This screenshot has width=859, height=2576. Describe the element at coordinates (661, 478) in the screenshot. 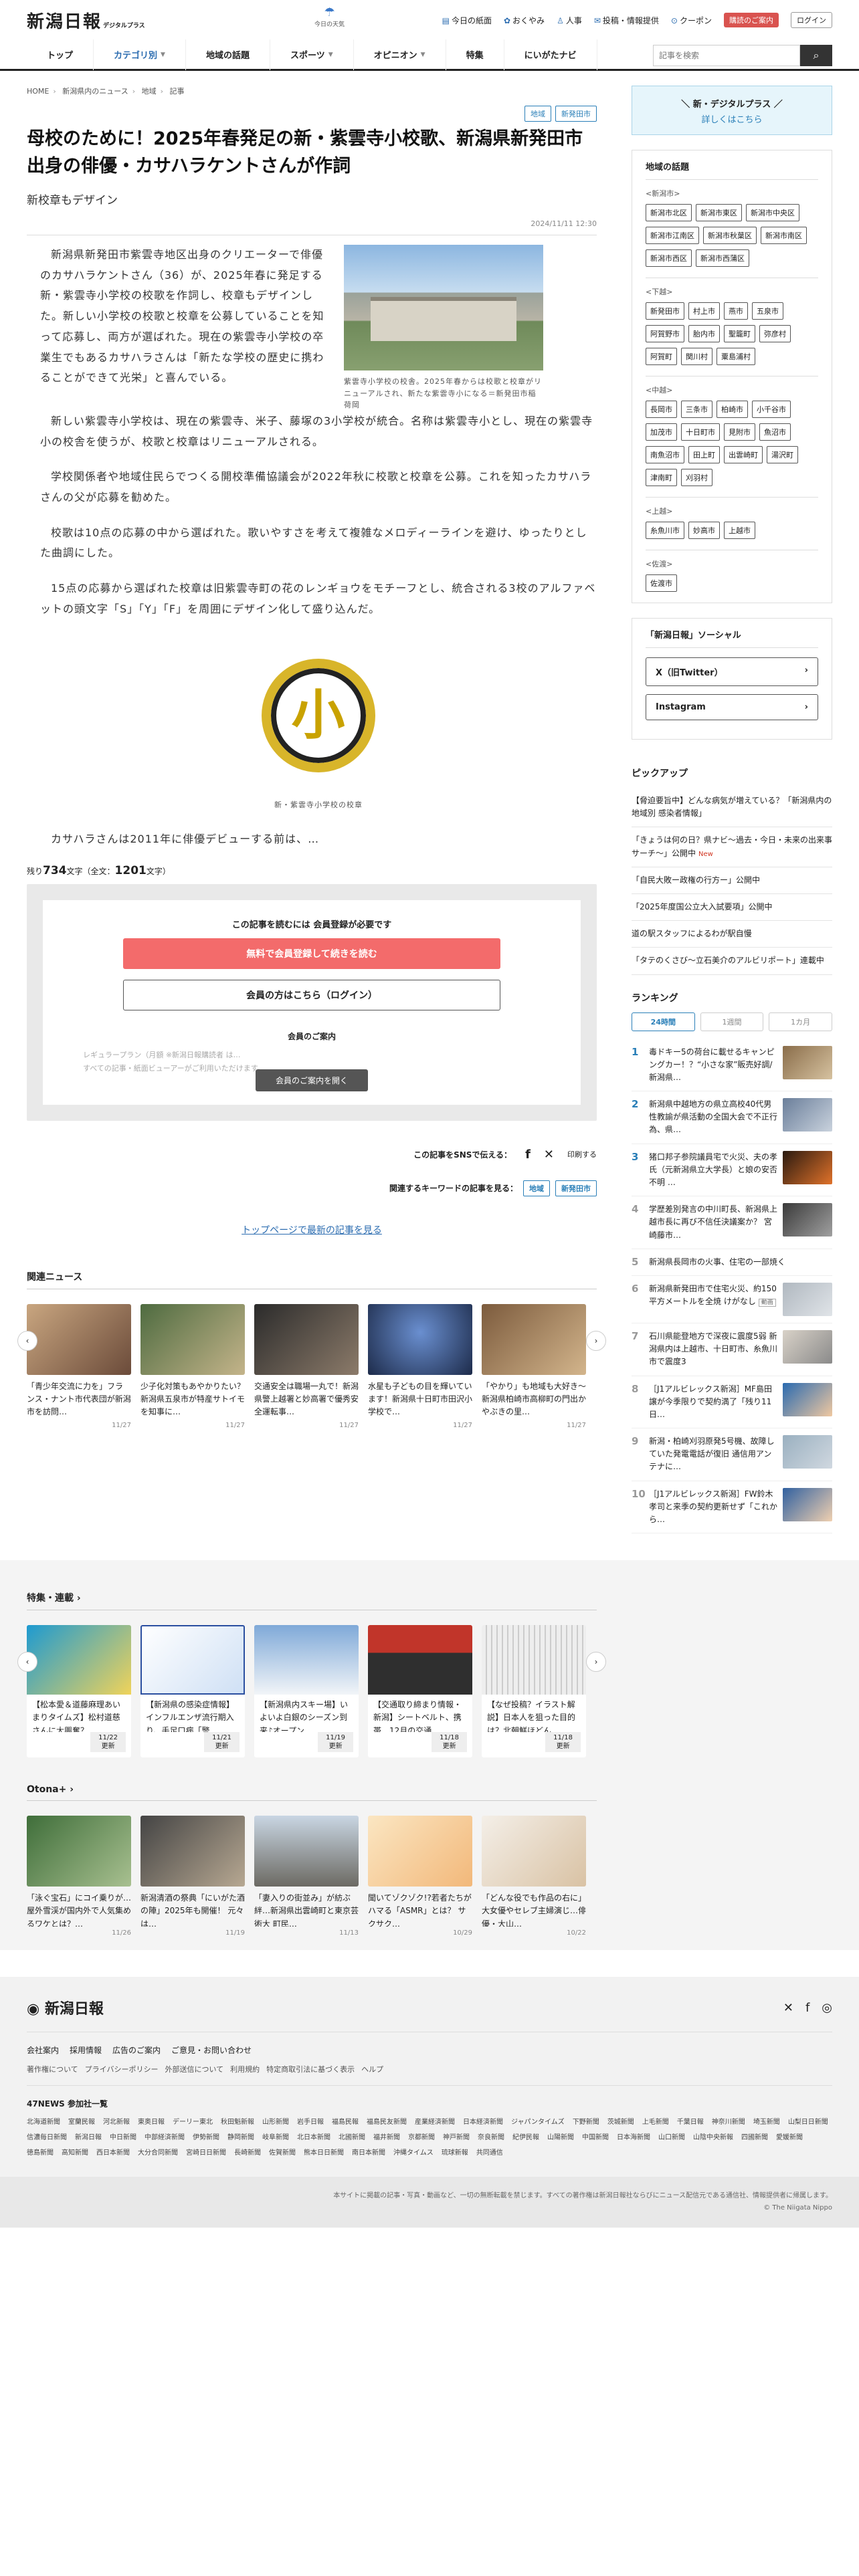

I see `area-chip: 津南町` at that location.